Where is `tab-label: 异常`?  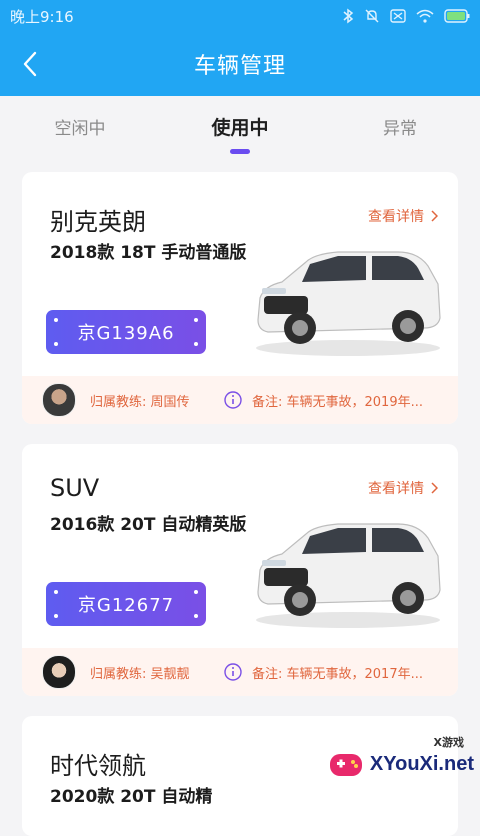 tab-label: 异常 is located at coordinates (400, 129).